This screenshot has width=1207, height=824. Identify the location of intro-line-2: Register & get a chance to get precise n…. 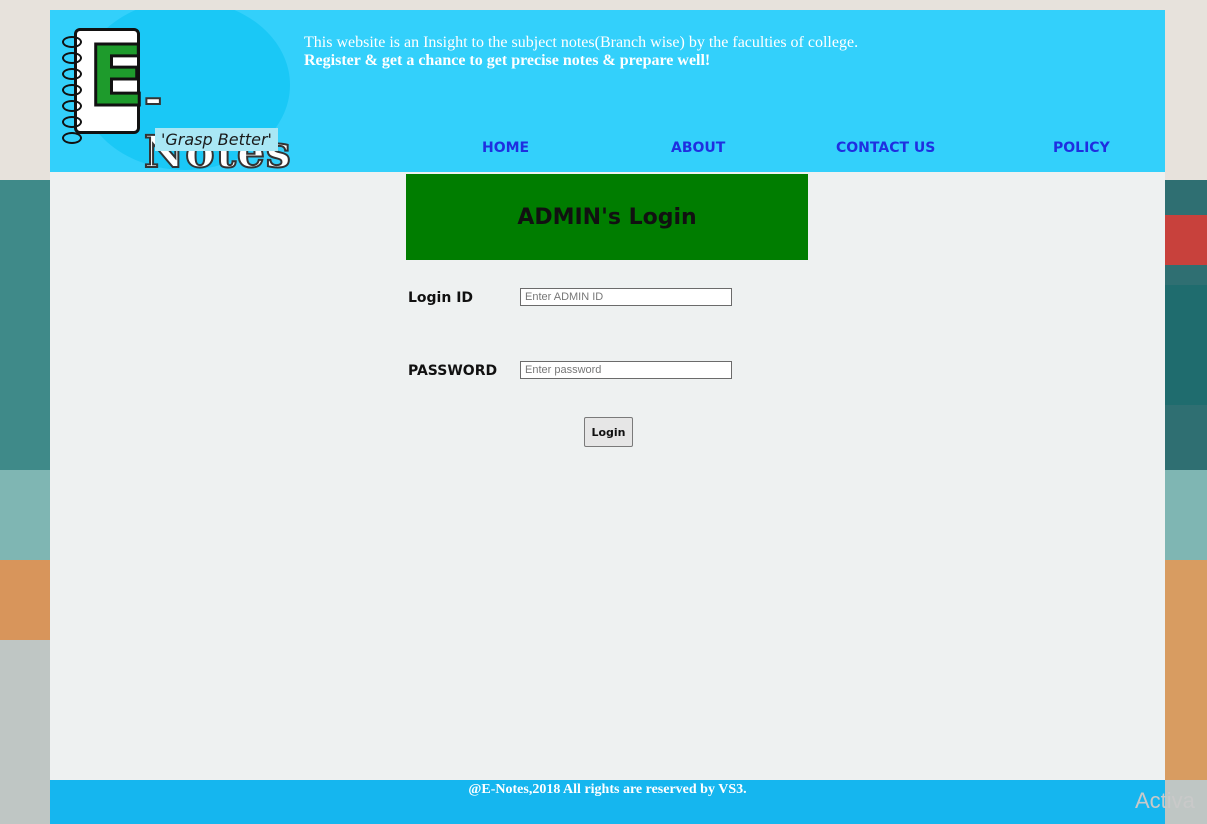
(507, 60).